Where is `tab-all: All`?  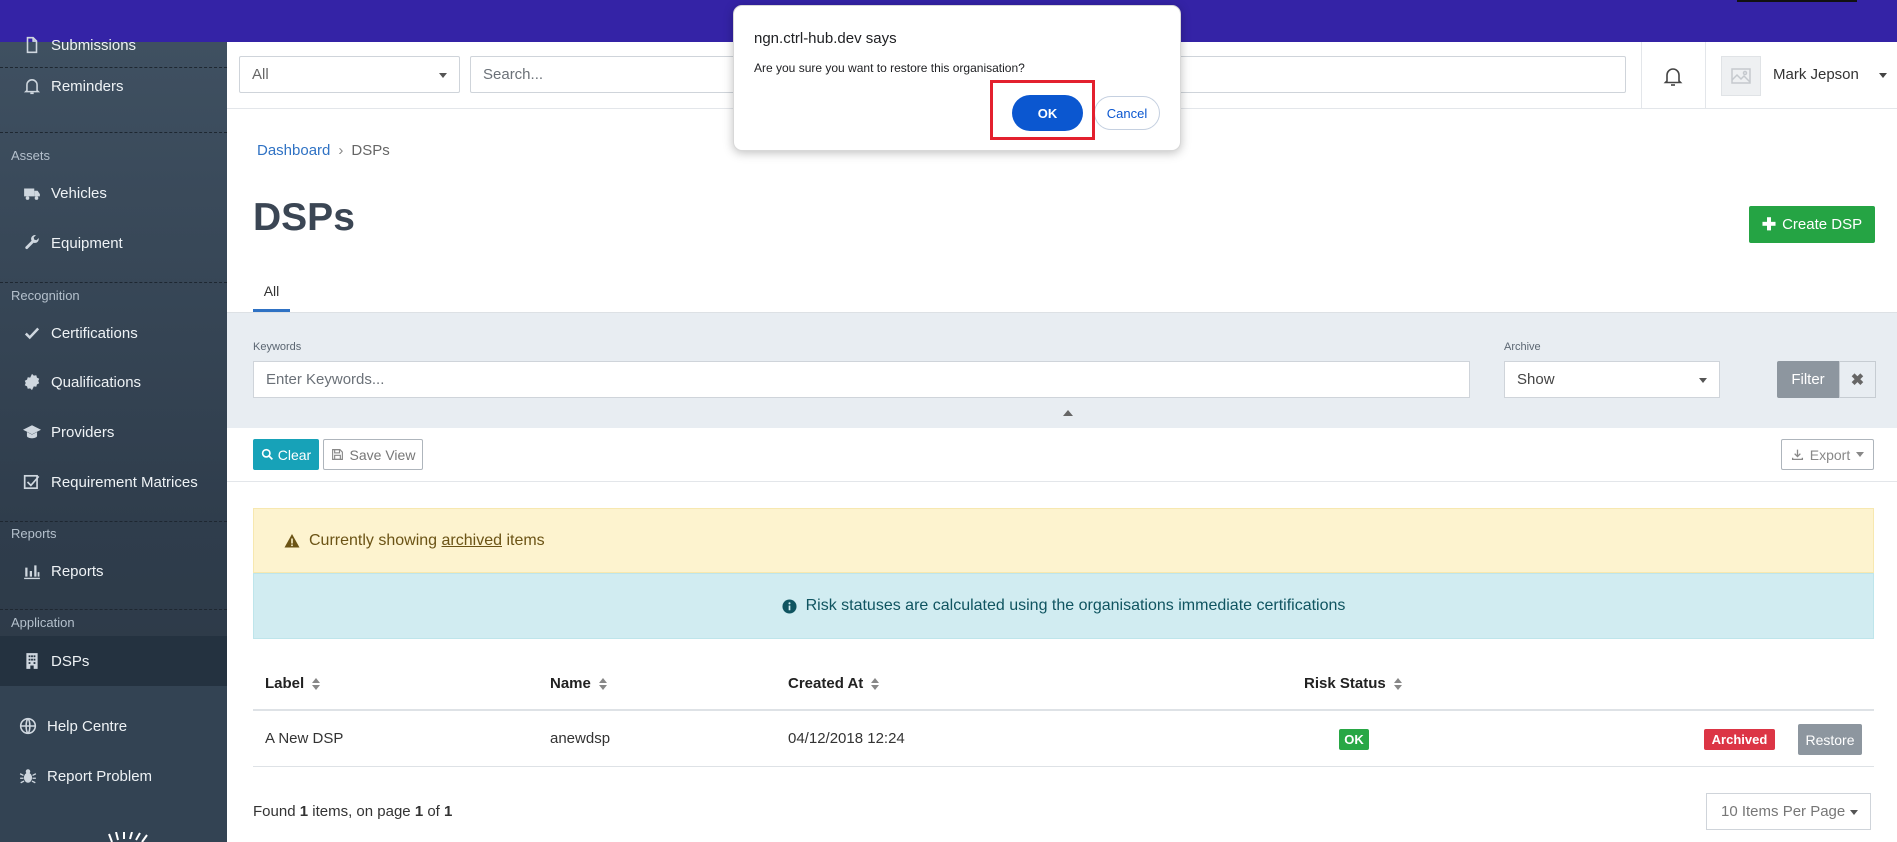 tab-all: All is located at coordinates (271, 292).